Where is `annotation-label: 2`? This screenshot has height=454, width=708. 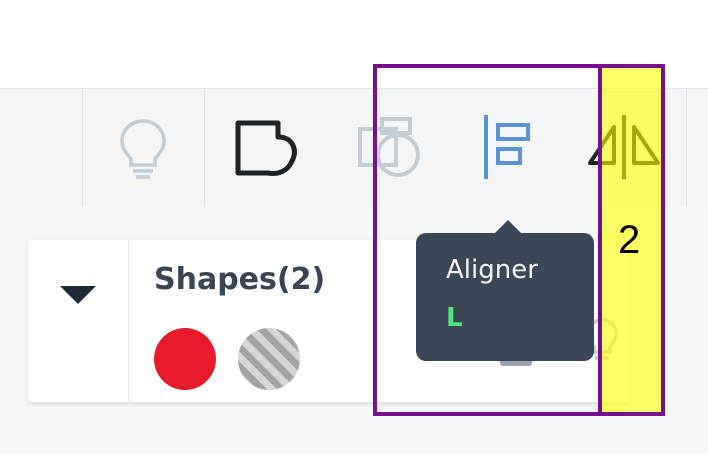 annotation-label: 2 is located at coordinates (629, 240).